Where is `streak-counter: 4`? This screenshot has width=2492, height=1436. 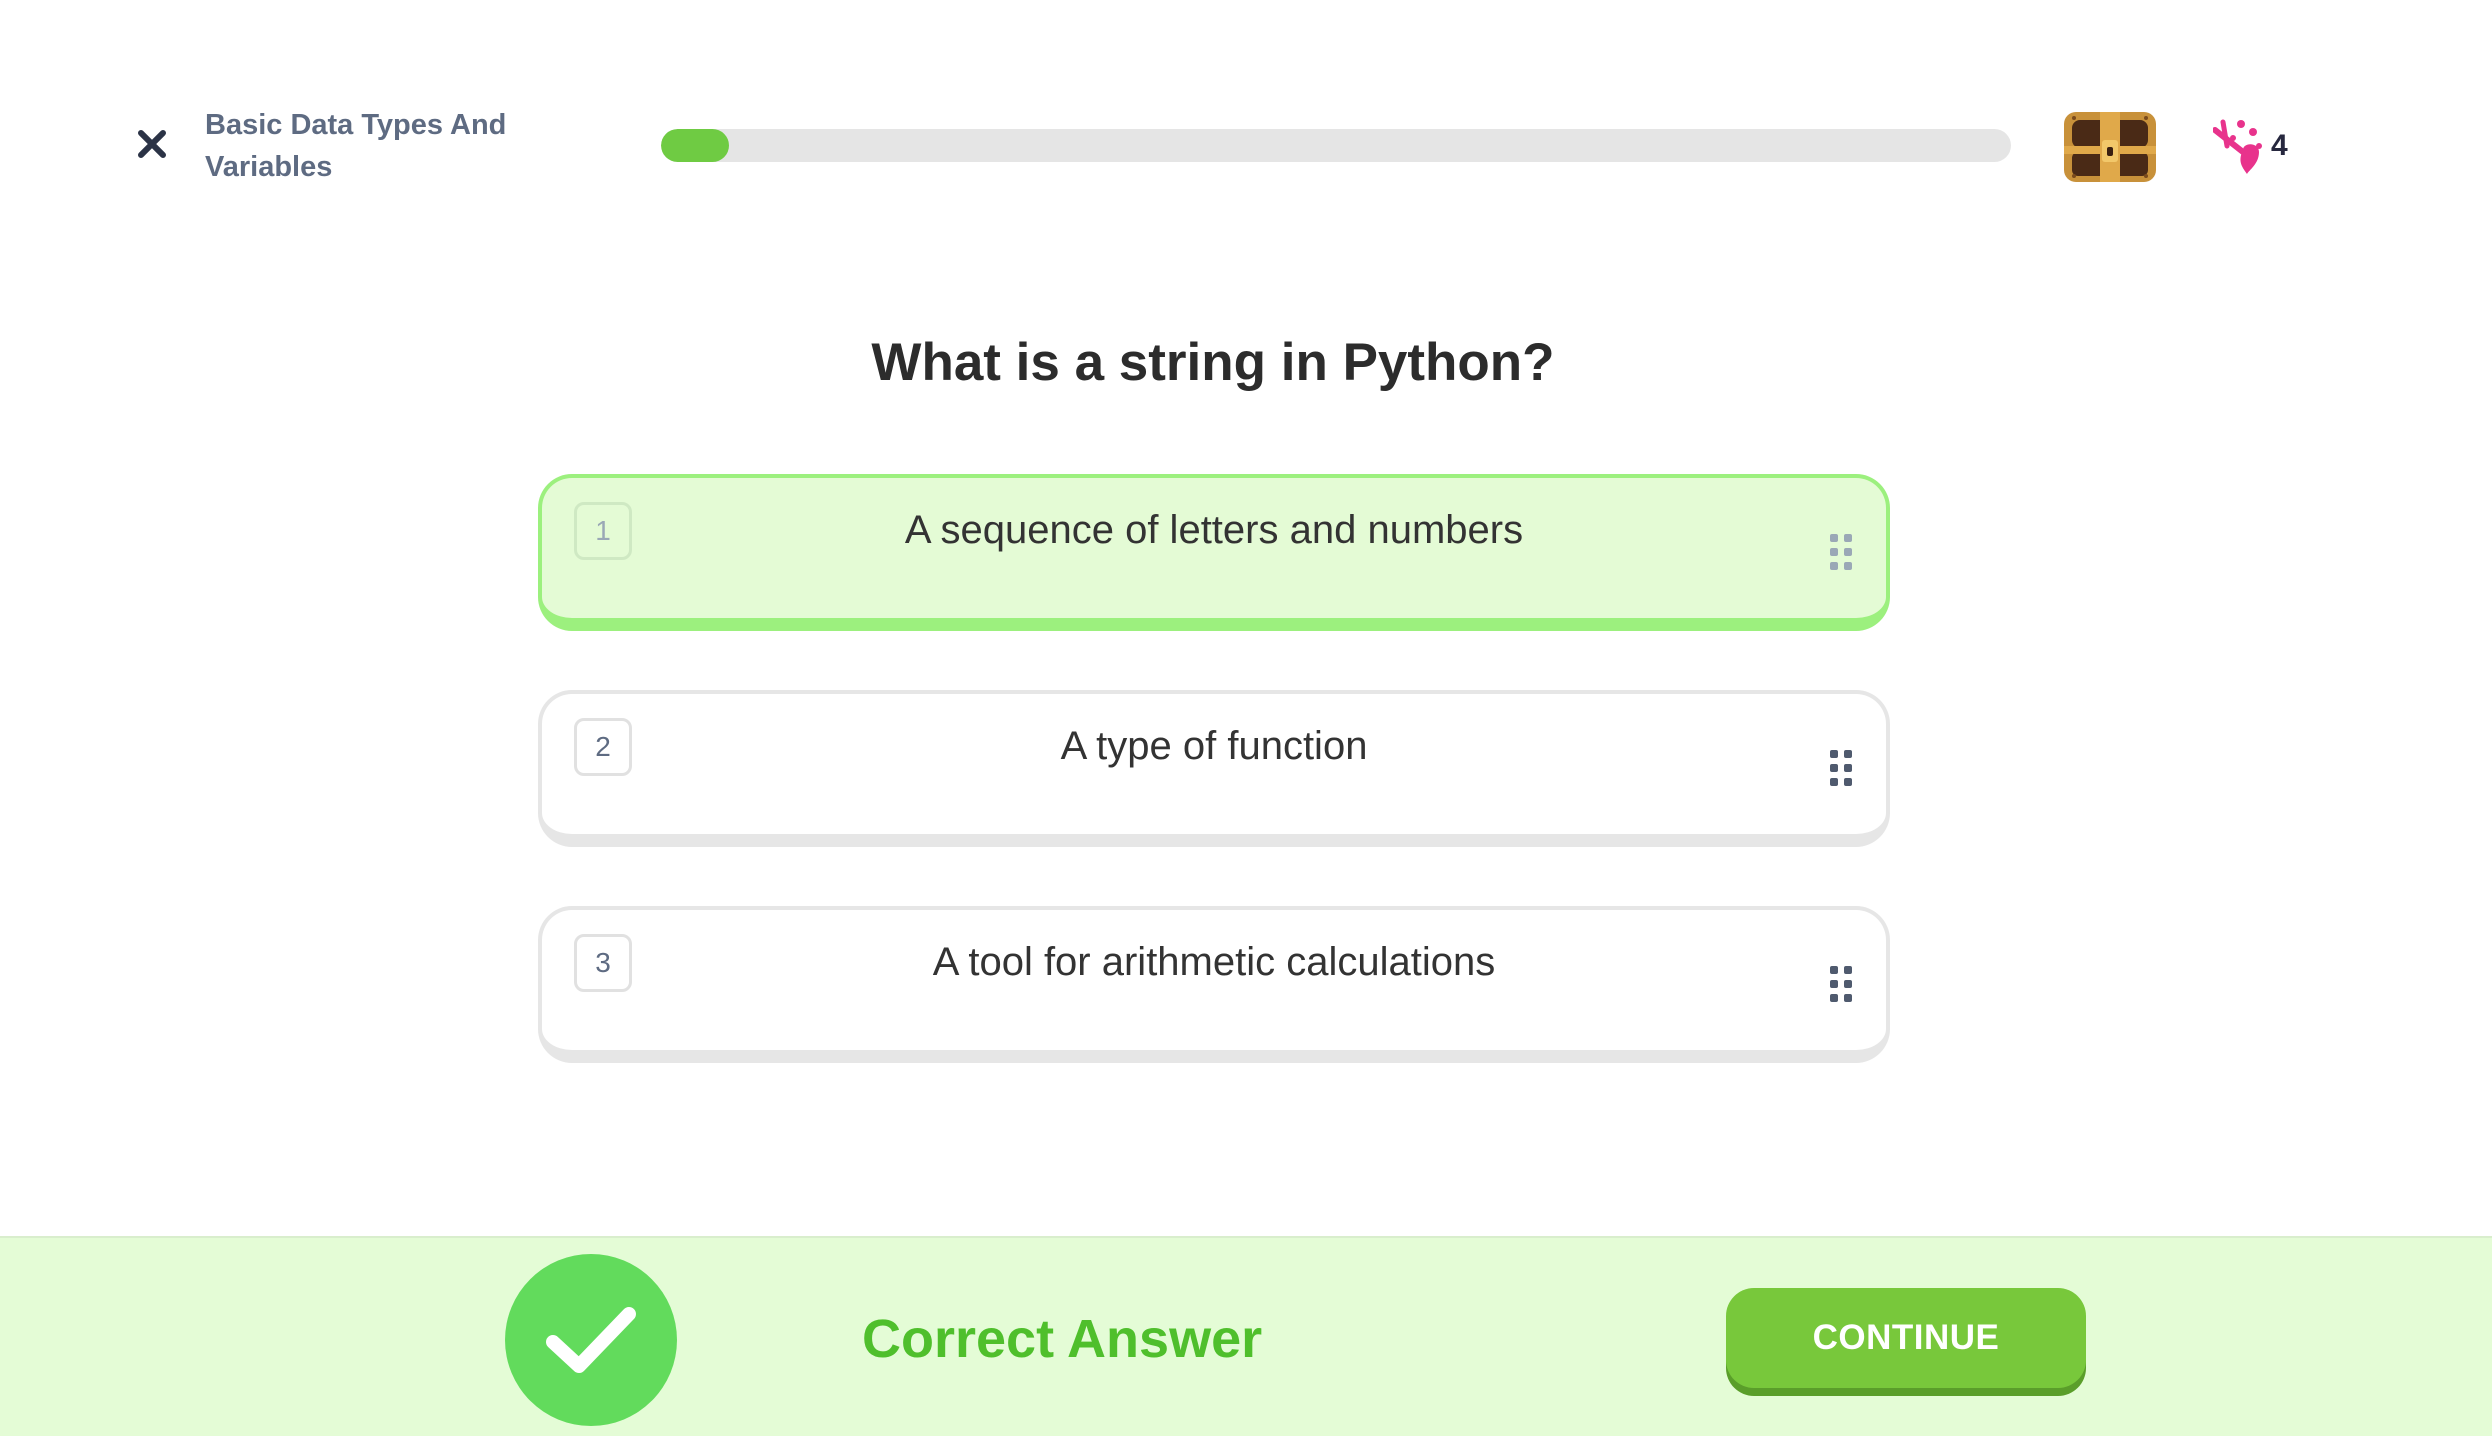
streak-counter: 4 is located at coordinates (2250, 146).